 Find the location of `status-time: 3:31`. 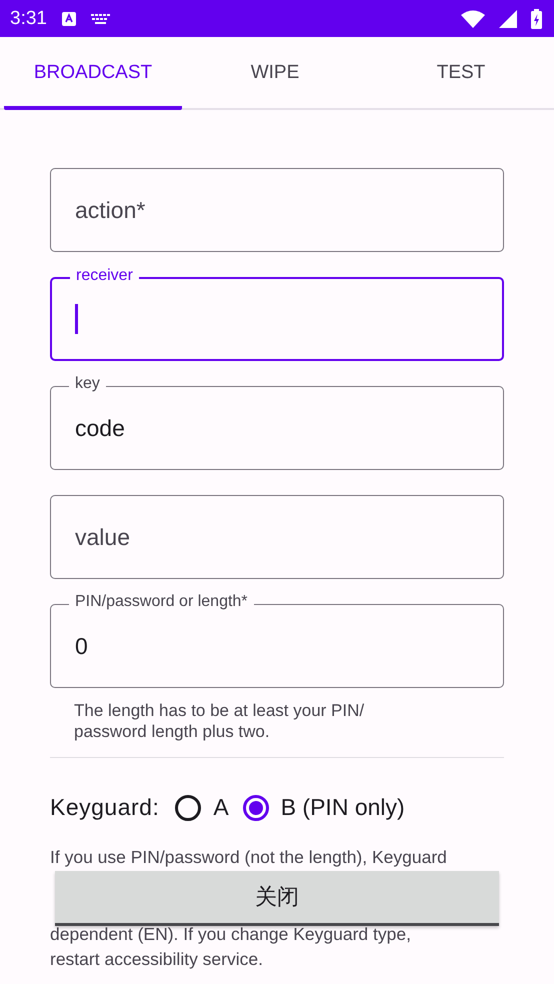

status-time: 3:31 is located at coordinates (28, 19).